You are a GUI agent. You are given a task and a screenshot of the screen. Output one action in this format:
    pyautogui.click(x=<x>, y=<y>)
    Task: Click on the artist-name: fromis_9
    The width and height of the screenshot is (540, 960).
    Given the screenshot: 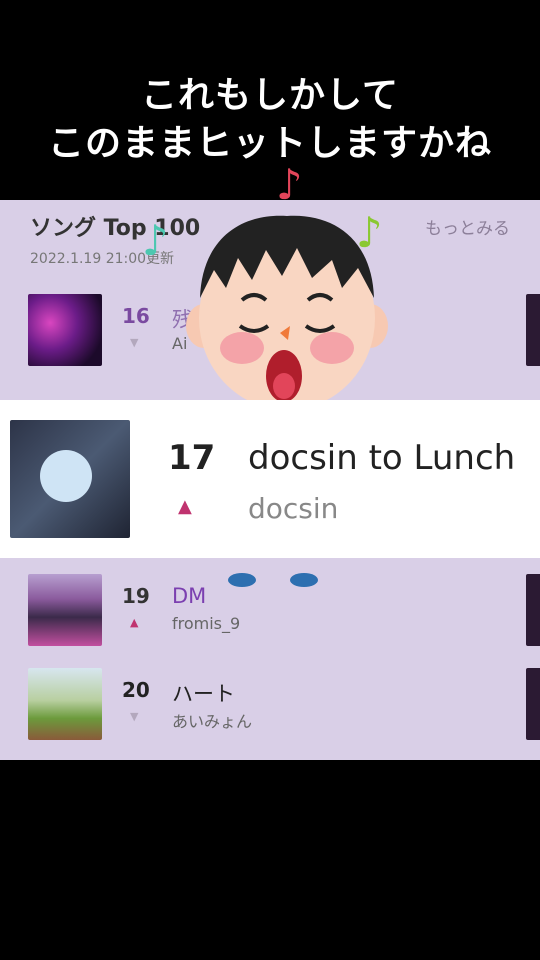 What is the action you would take?
    pyautogui.click(x=206, y=623)
    